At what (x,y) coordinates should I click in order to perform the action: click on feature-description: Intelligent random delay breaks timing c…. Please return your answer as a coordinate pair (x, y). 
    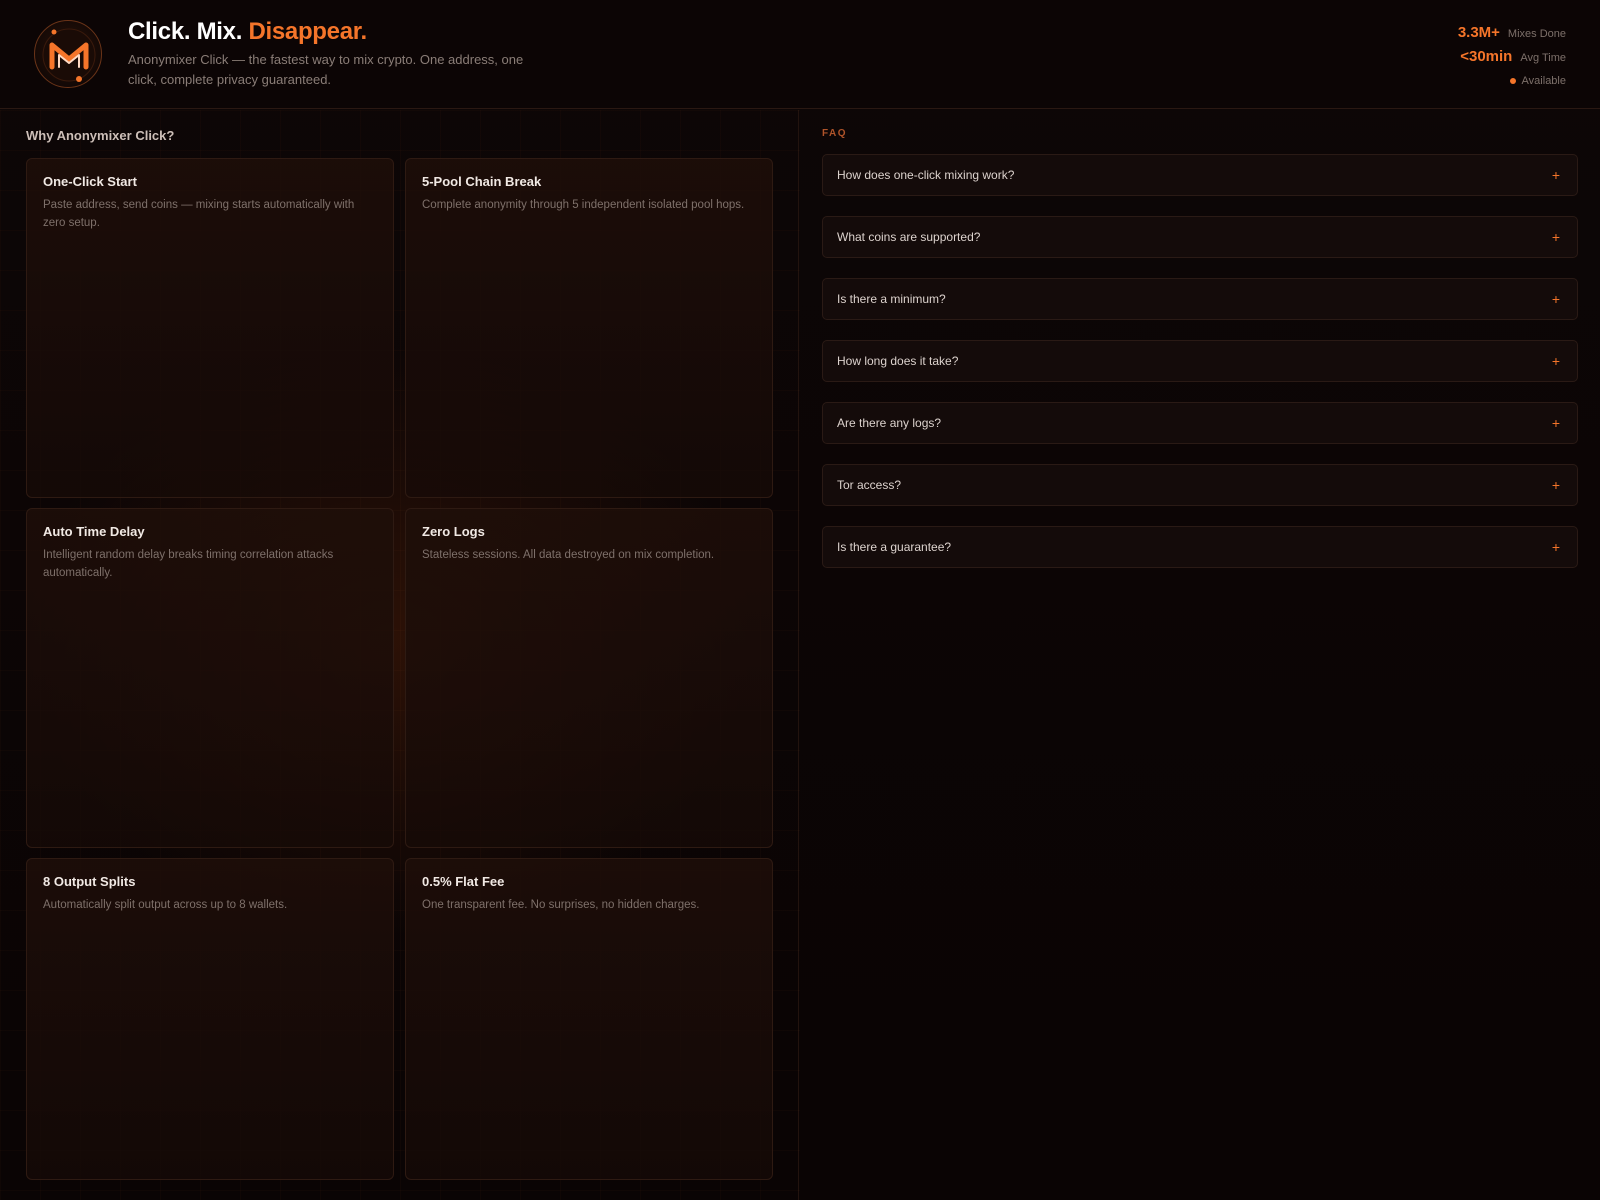
    Looking at the image, I should click on (188, 564).